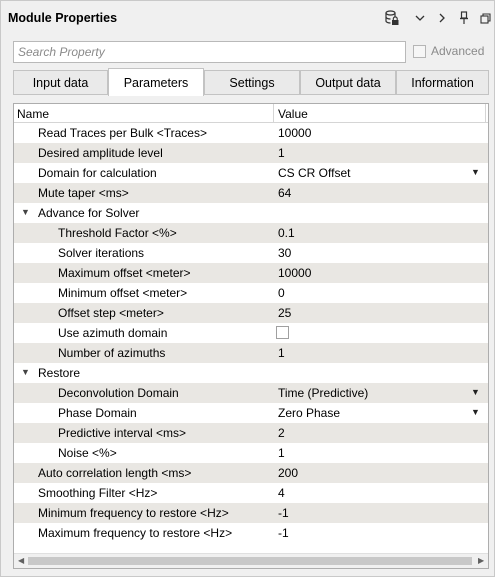  I want to click on advanced-toggle: Advanced, so click(448, 51).